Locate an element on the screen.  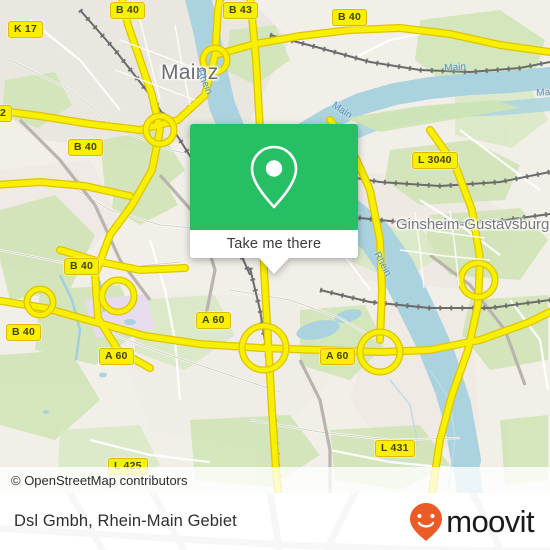
location-title: Dsl Gmbh, Rhein-Main Gebiet is located at coordinates (125, 521).